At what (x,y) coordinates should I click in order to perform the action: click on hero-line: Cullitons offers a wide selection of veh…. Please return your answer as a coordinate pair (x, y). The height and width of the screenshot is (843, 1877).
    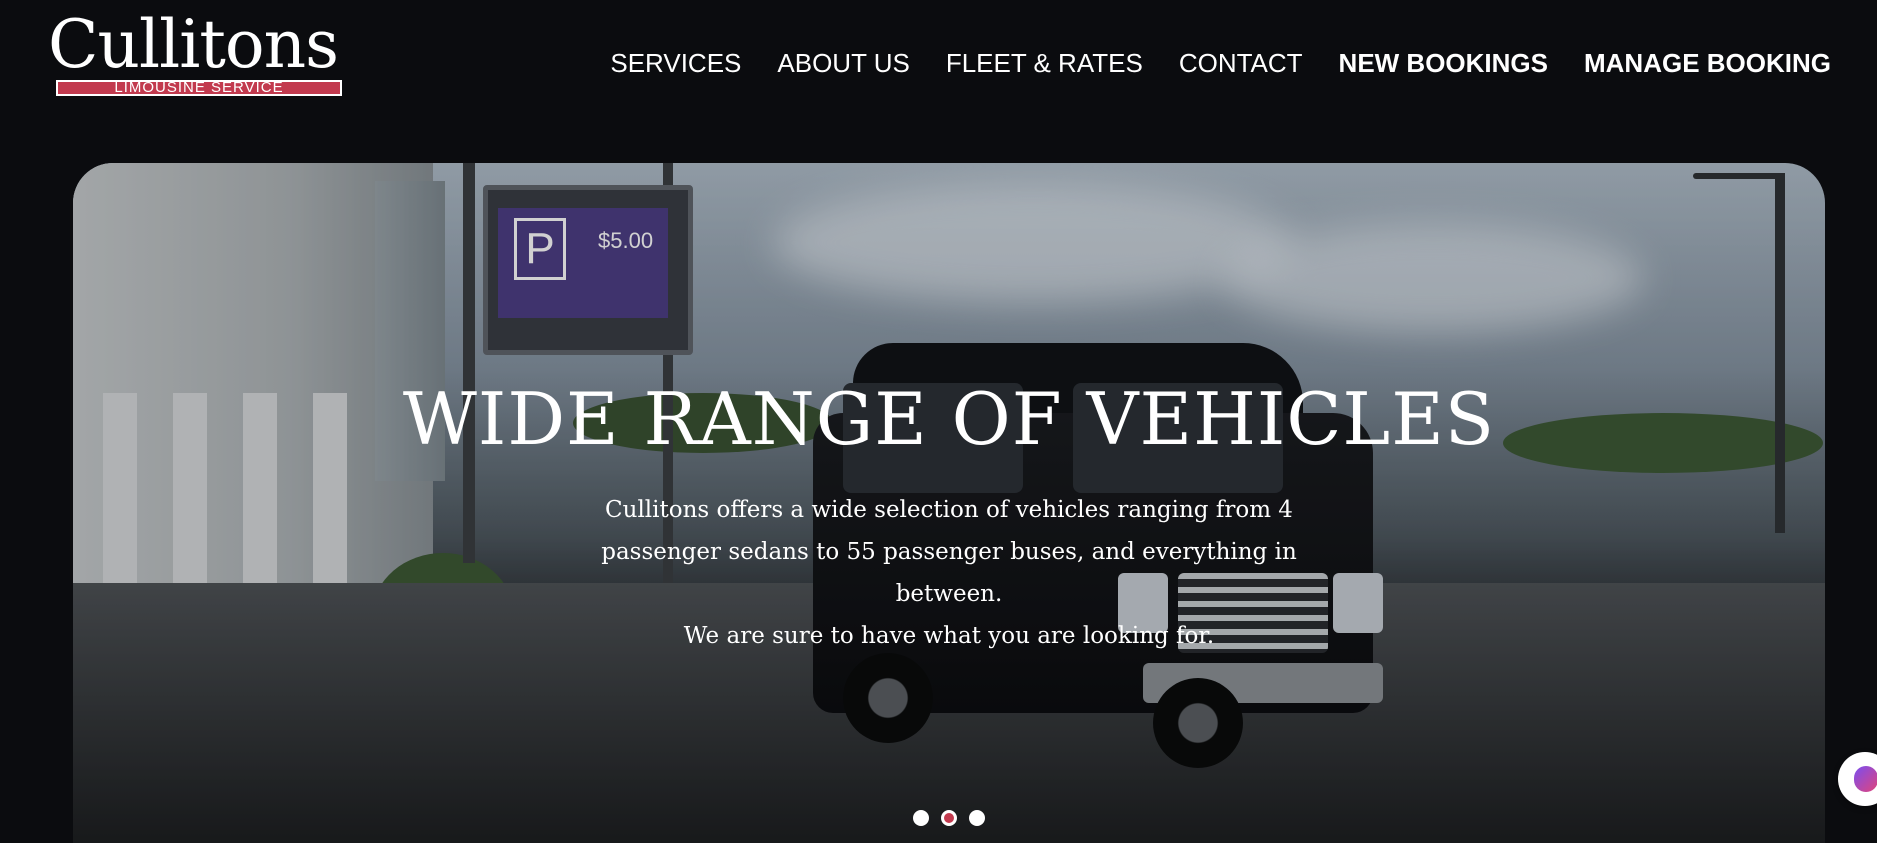
    Looking at the image, I should click on (949, 510).